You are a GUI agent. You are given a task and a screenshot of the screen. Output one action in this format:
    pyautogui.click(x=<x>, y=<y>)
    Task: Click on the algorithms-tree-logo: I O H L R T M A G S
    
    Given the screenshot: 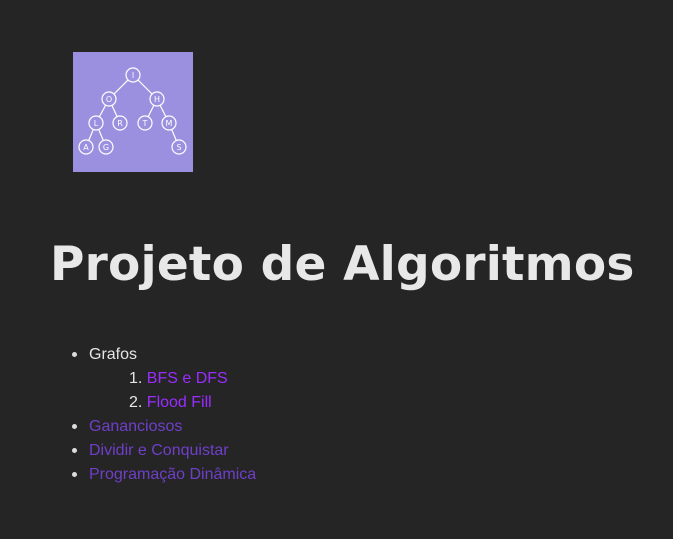 What is the action you would take?
    pyautogui.click(x=133, y=112)
    